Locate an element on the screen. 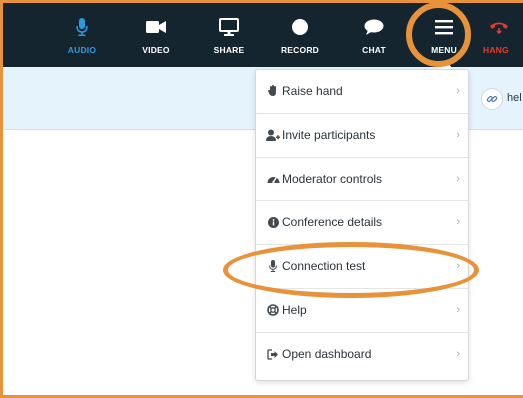  chat-button-label: CHAT is located at coordinates (374, 50).